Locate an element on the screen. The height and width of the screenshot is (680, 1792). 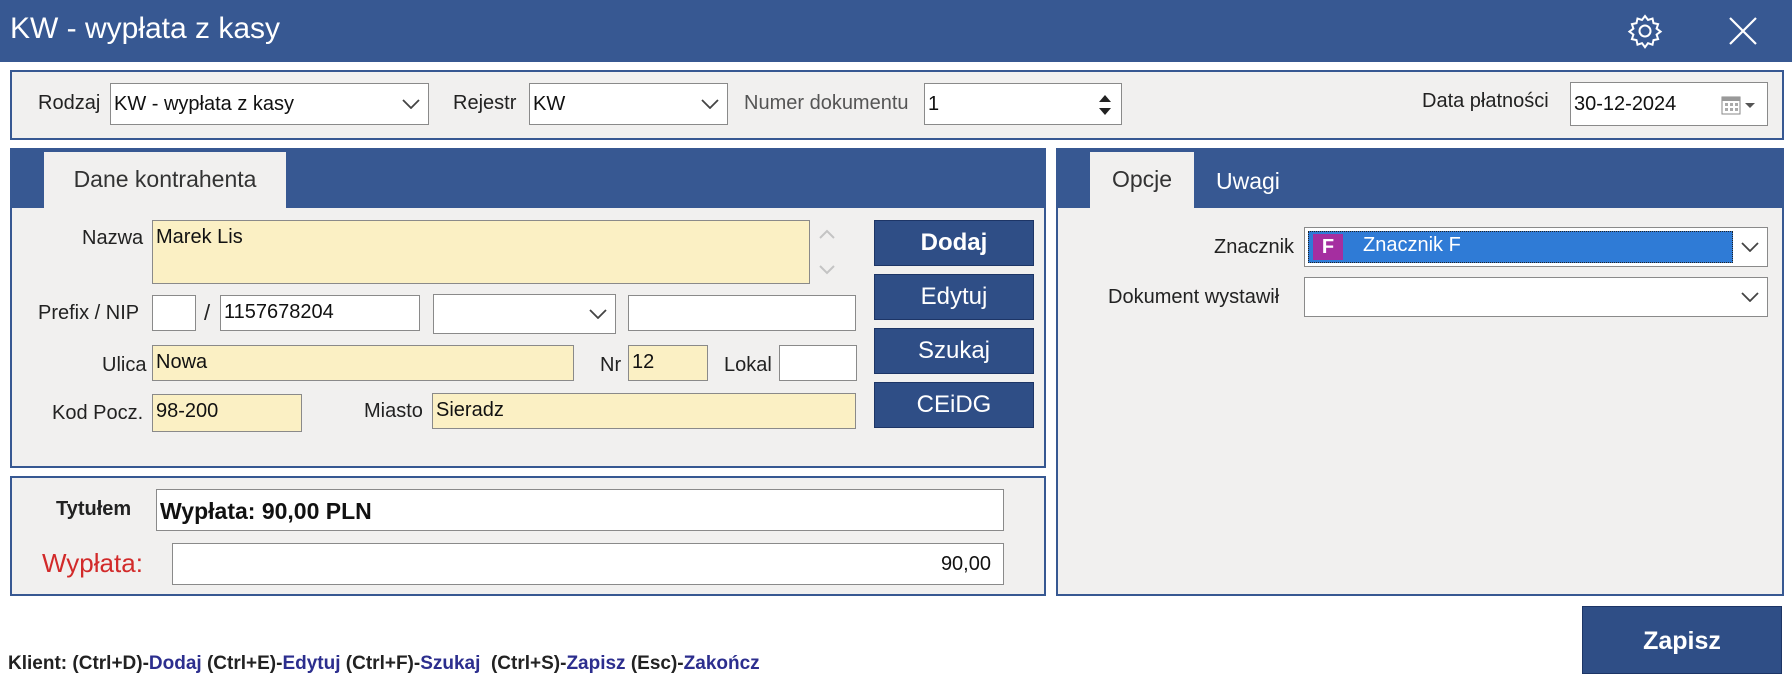
dokument-wystawil-select is located at coordinates (1536, 297).